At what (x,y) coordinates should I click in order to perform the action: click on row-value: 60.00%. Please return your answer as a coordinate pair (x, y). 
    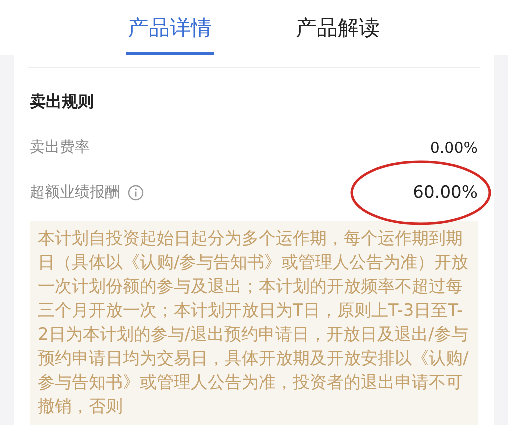
    Looking at the image, I should click on (445, 192).